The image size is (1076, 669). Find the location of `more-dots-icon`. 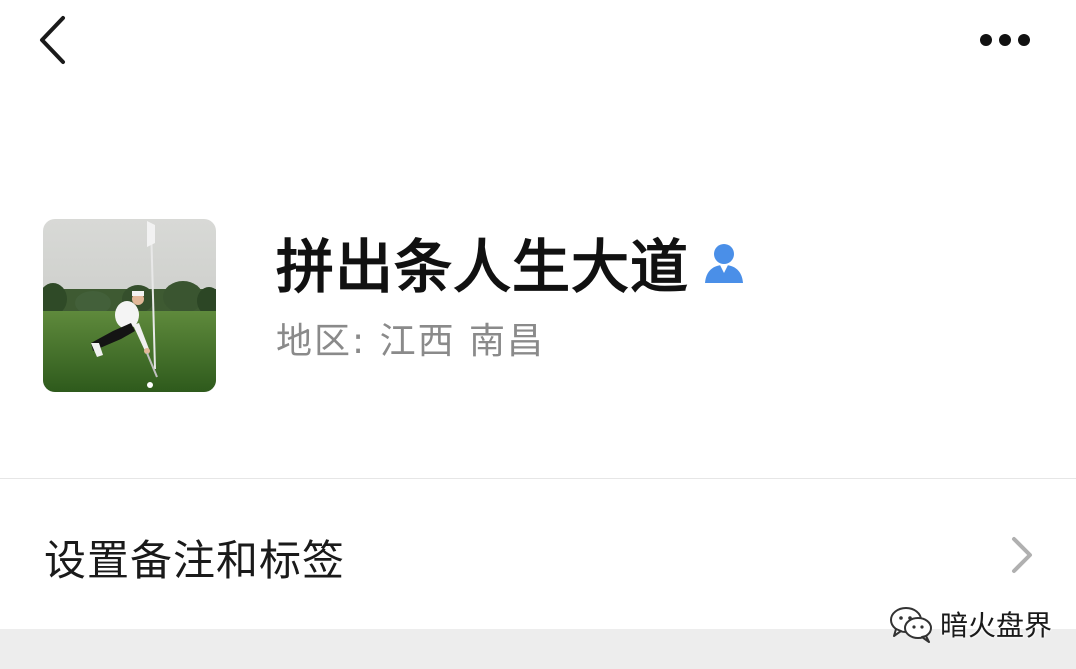

more-dots-icon is located at coordinates (1005, 40).